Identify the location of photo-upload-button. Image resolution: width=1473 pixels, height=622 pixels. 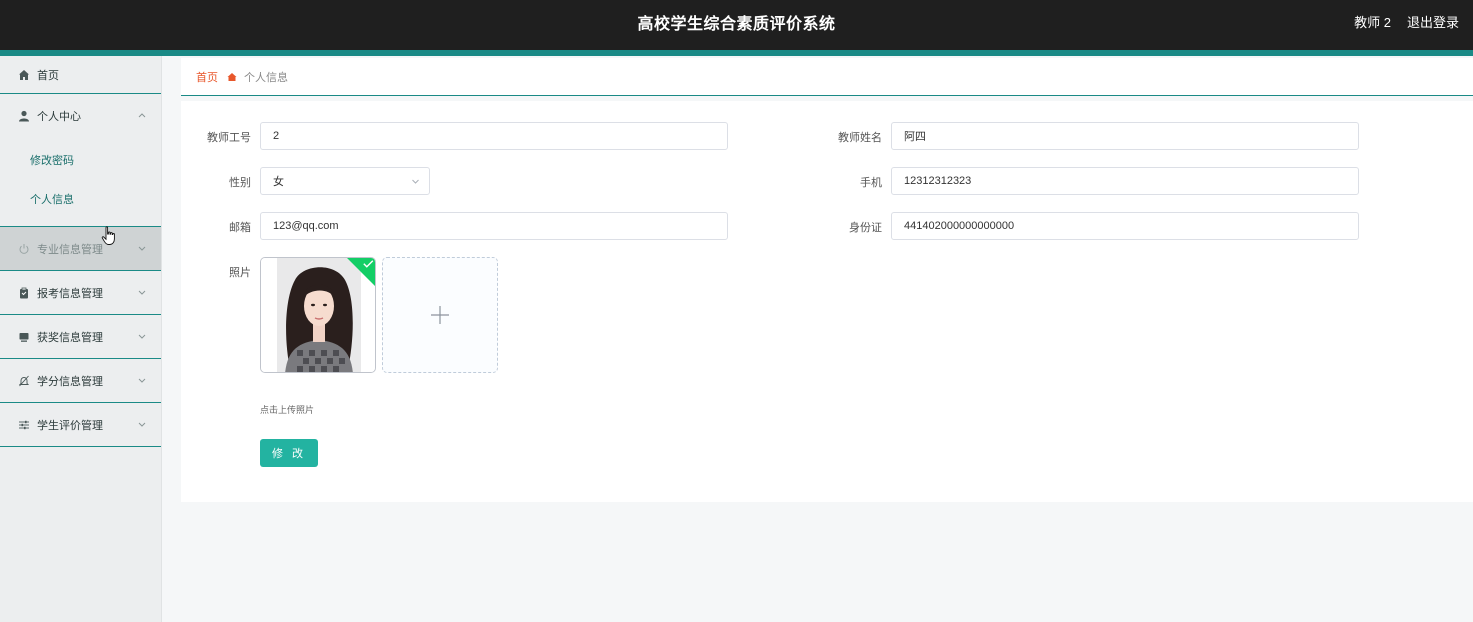
(440, 315).